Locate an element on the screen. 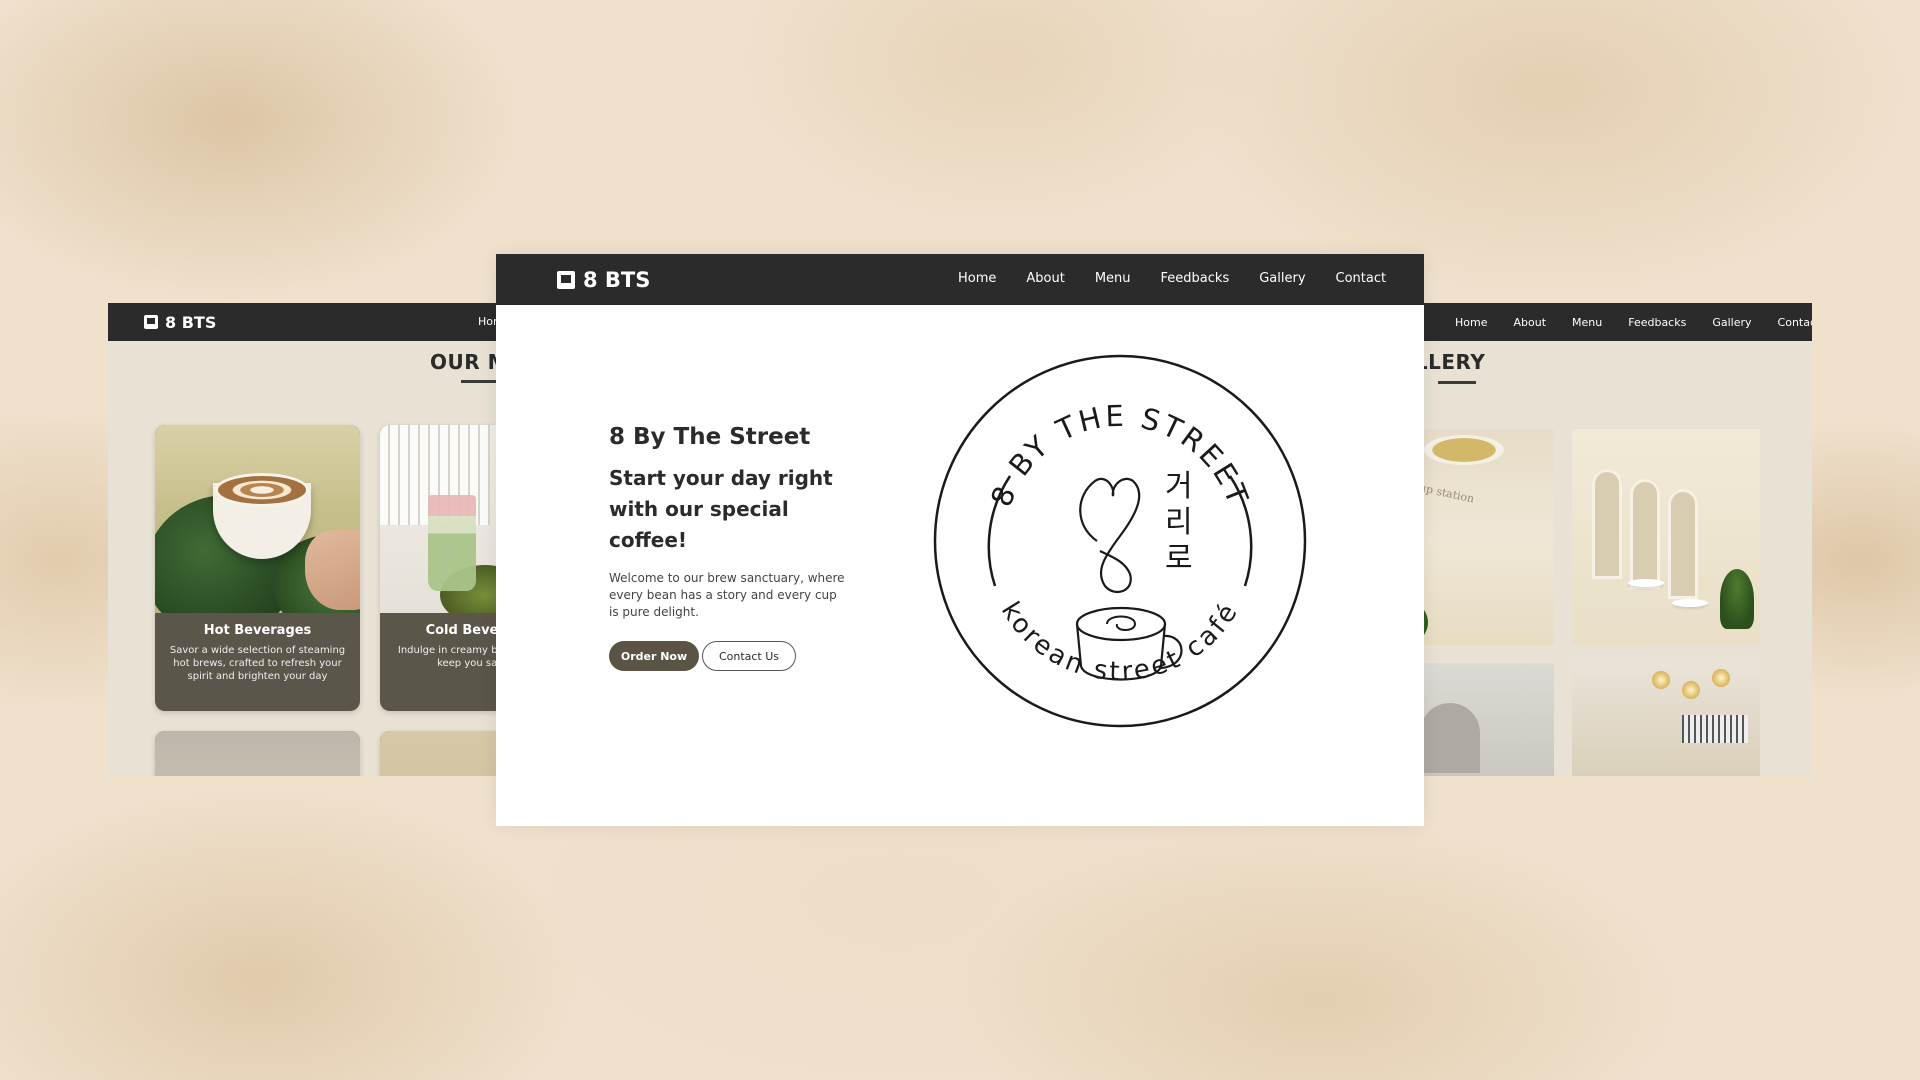 The height and width of the screenshot is (1080, 1920). logo-korean-char-2: 리 is located at coordinates (1179, 522).